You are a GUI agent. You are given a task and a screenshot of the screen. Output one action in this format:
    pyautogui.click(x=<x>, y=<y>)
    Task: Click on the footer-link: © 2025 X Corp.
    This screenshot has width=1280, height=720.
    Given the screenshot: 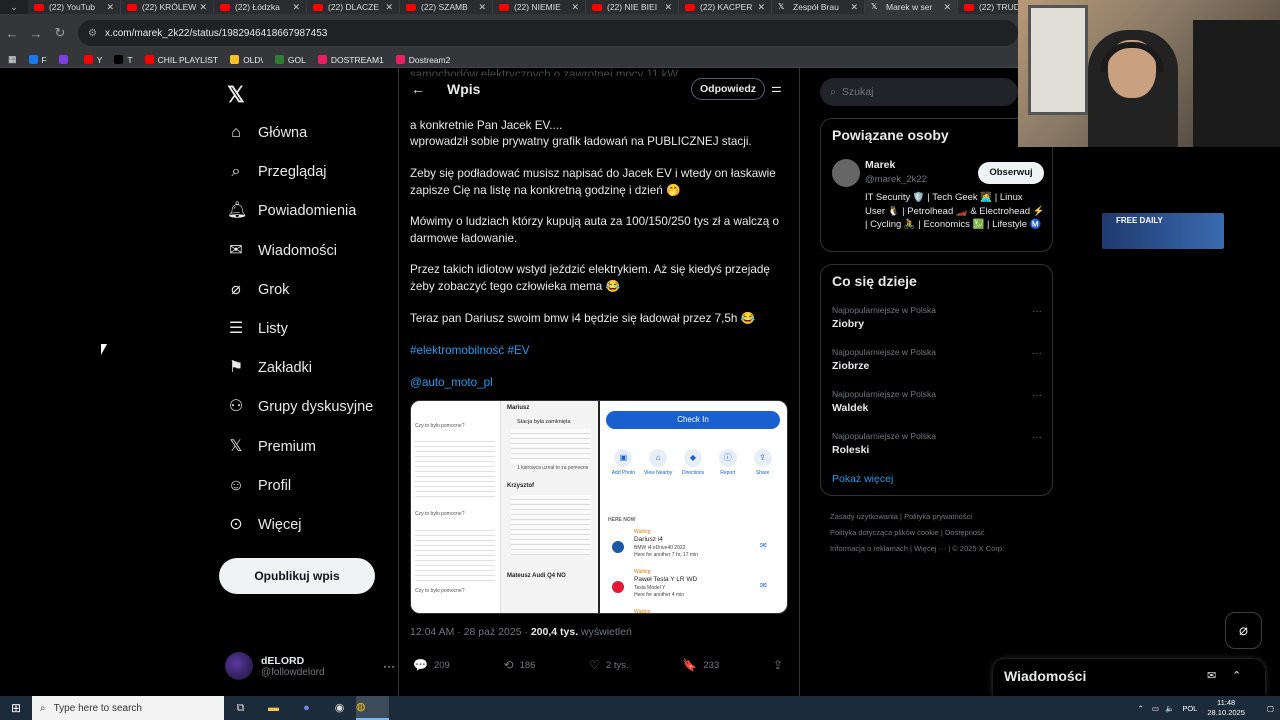 What is the action you would take?
    pyautogui.click(x=978, y=548)
    